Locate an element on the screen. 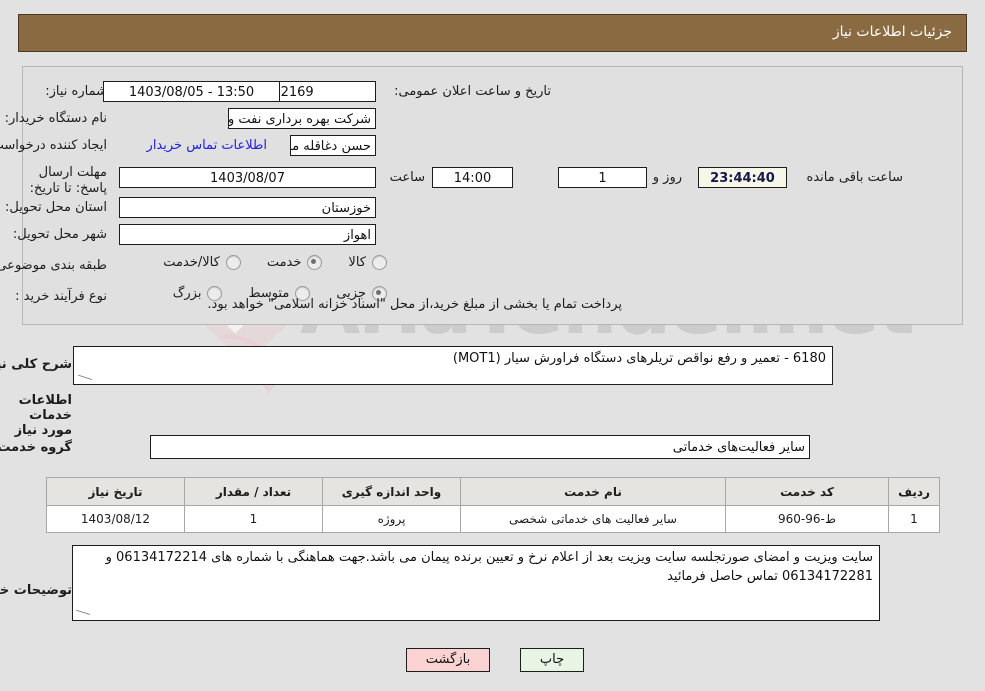 The width and height of the screenshot is (985, 691). buyer-notes-label: توضیحات خریدار: is located at coordinates (36, 590).